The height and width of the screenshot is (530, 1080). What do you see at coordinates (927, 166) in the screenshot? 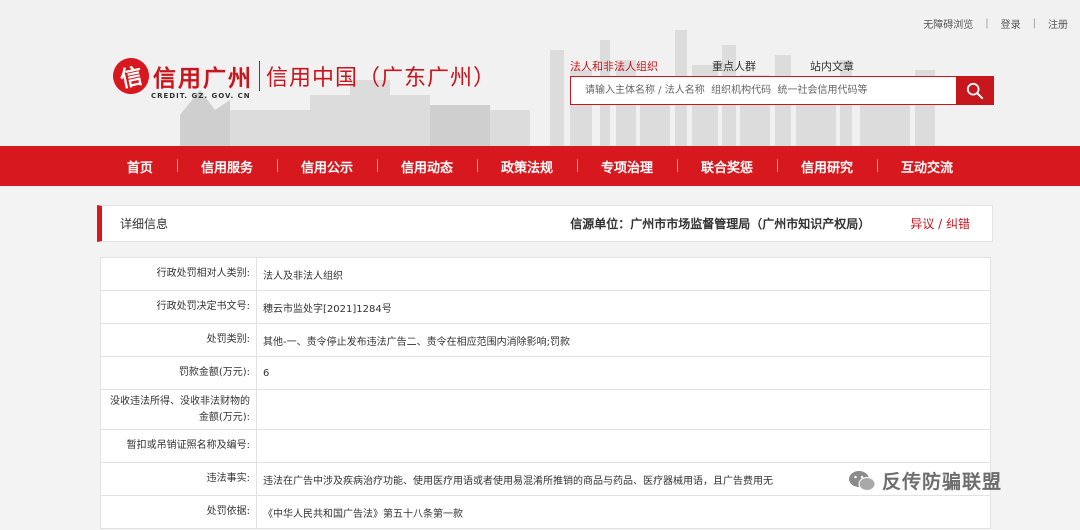
I see `nav-interaction: 互动交流` at bounding box center [927, 166].